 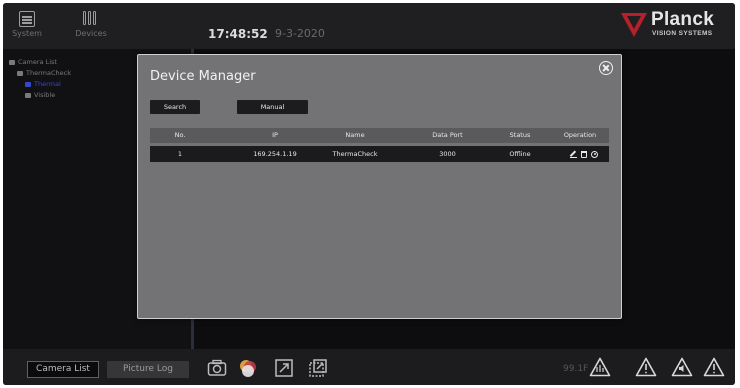 I want to click on cell-no: 1, so click(x=180, y=154).